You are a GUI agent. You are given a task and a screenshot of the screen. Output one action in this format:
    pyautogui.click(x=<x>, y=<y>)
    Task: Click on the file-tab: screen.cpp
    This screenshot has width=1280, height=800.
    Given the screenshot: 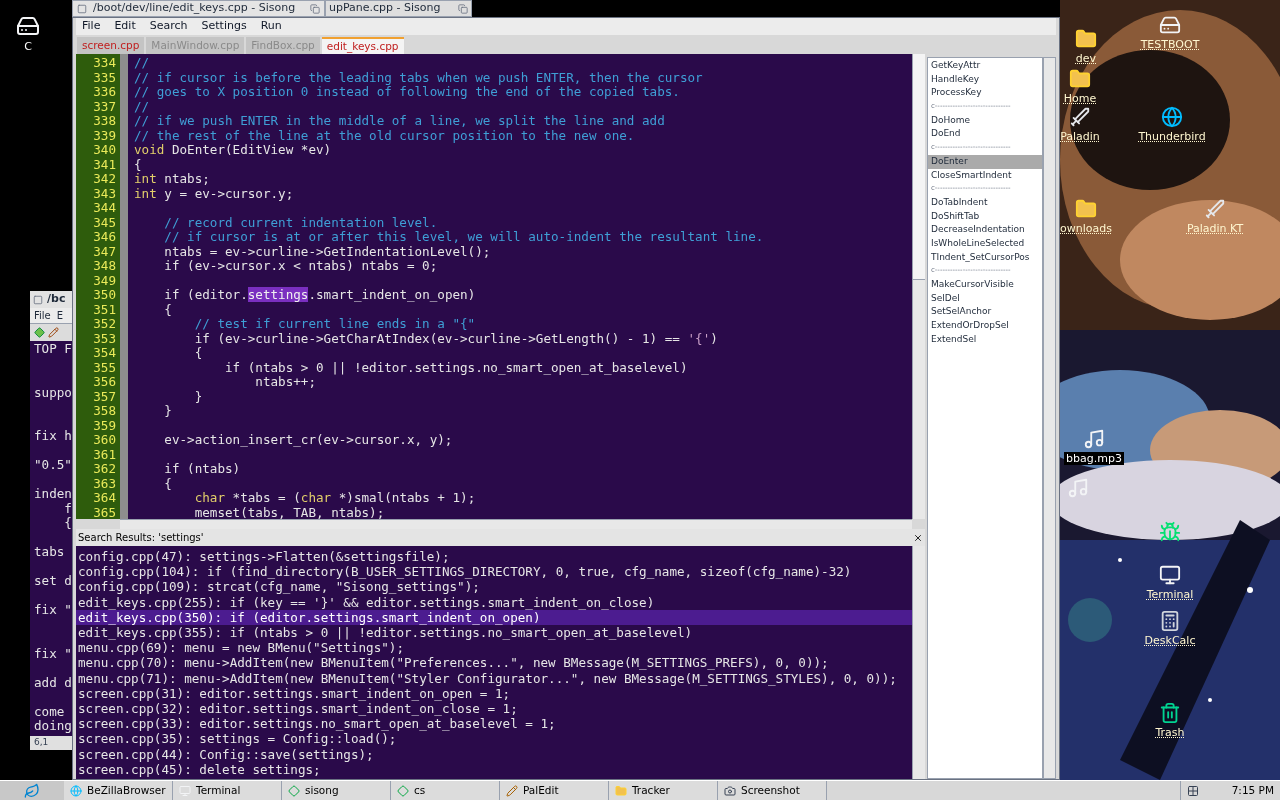 What is the action you would take?
    pyautogui.click(x=111, y=45)
    